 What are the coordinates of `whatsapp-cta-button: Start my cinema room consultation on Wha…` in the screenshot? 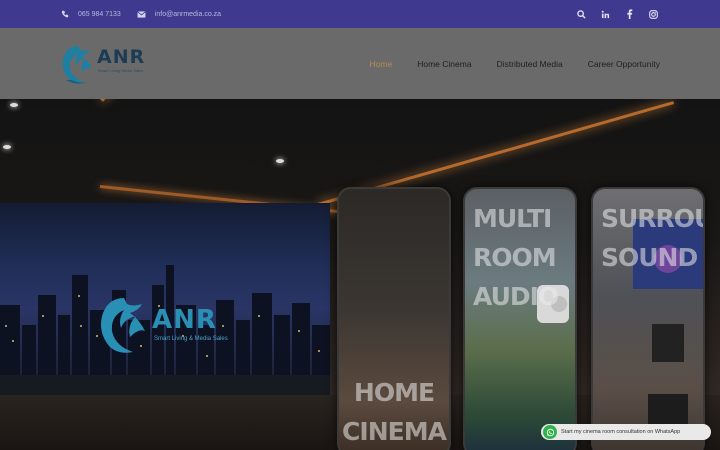 It's located at (626, 432).